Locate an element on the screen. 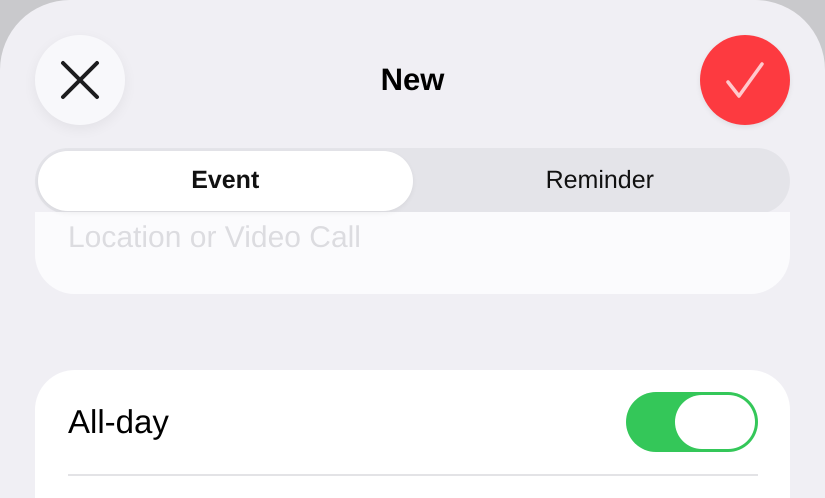  setting-label: All-day is located at coordinates (118, 422).